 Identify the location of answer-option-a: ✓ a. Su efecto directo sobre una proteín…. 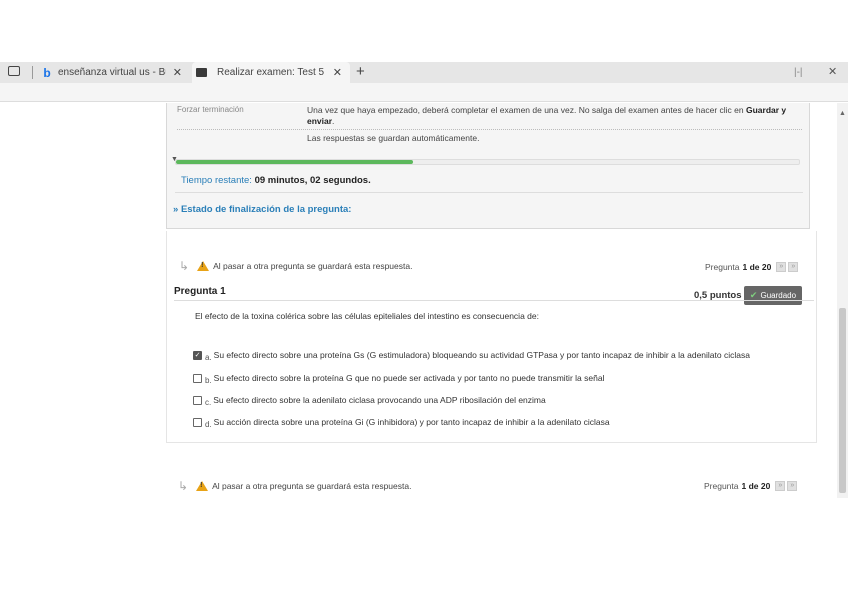
(471, 356).